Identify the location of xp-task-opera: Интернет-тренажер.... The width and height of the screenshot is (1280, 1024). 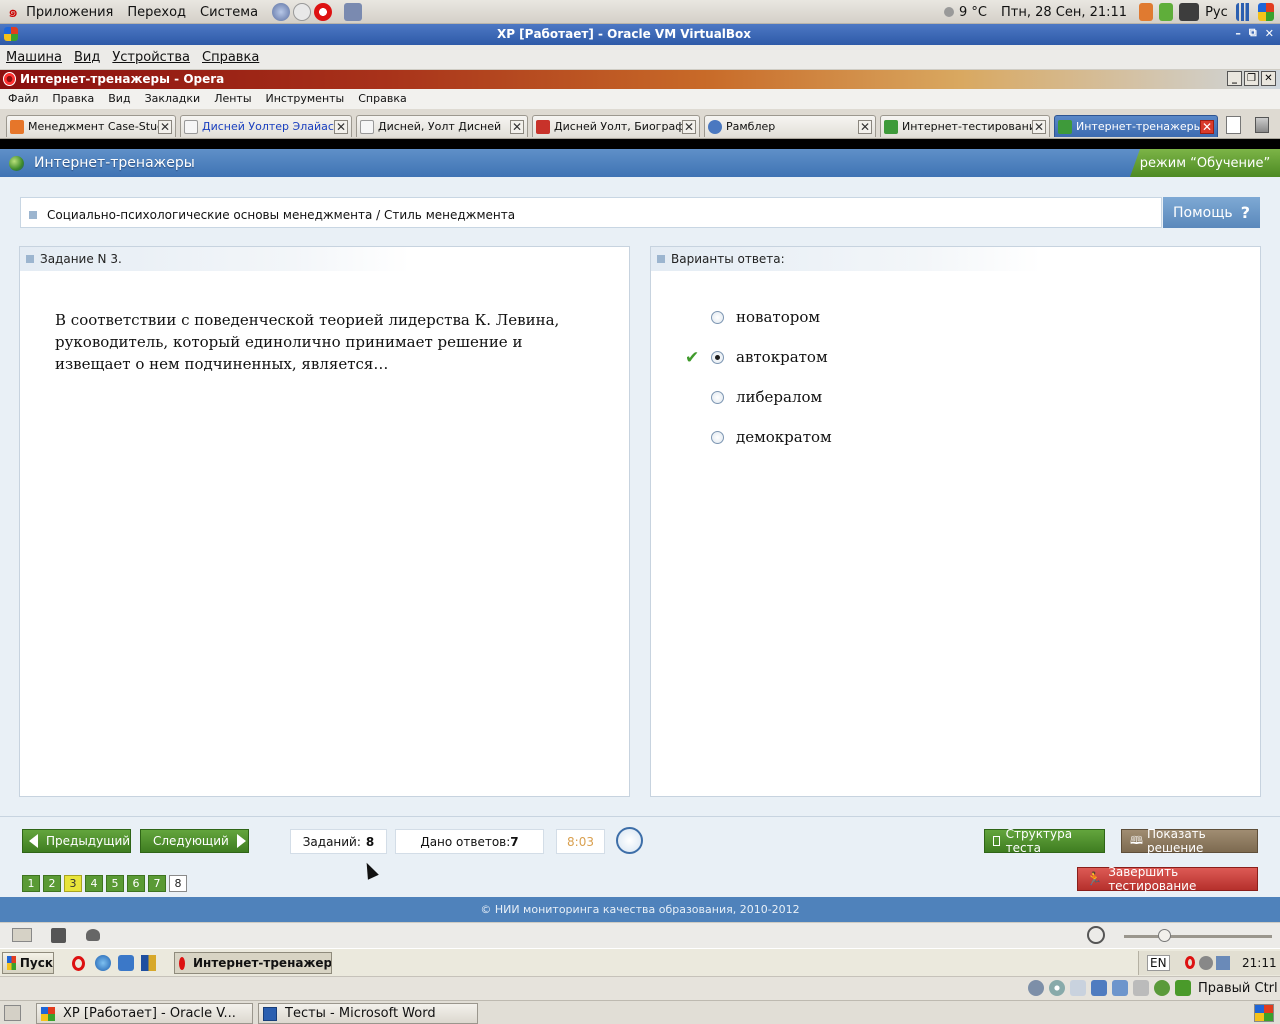
(253, 963).